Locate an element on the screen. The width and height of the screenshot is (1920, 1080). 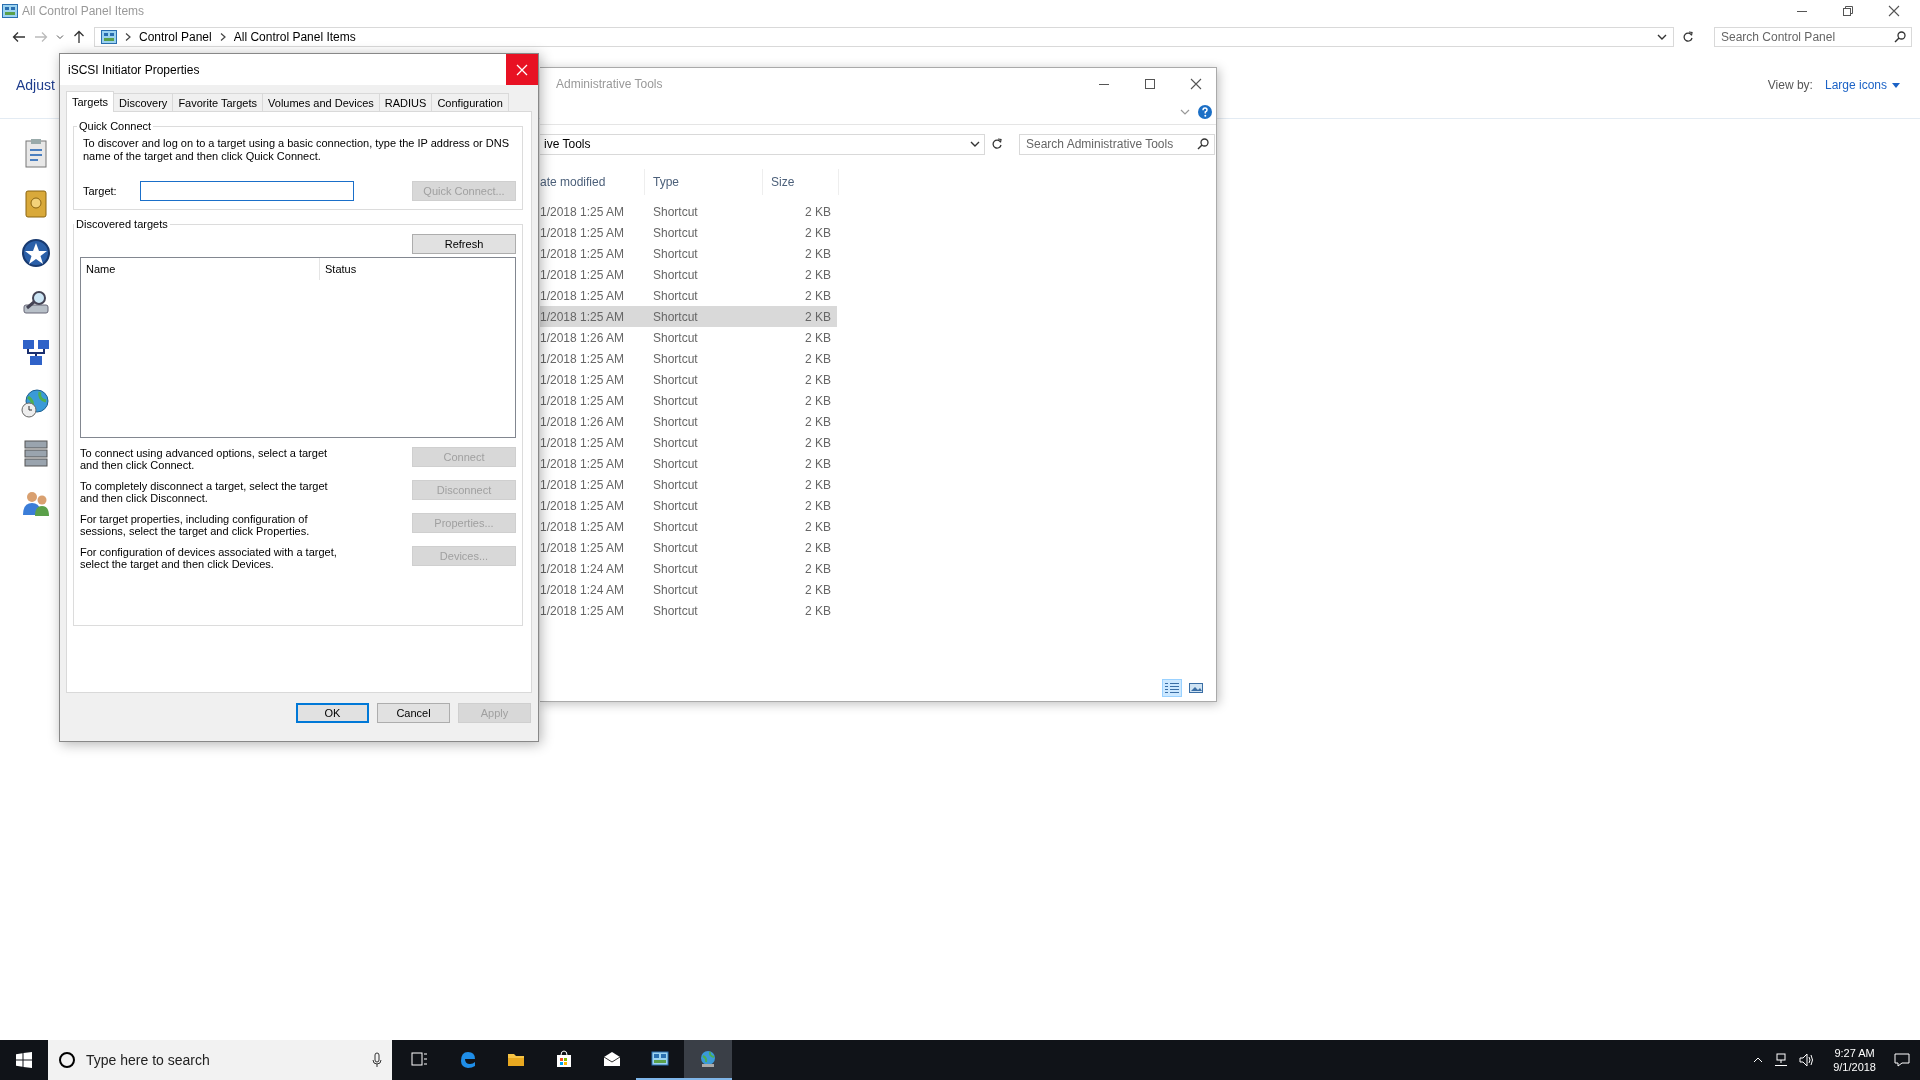
column-header: Type is located at coordinates (704, 182).